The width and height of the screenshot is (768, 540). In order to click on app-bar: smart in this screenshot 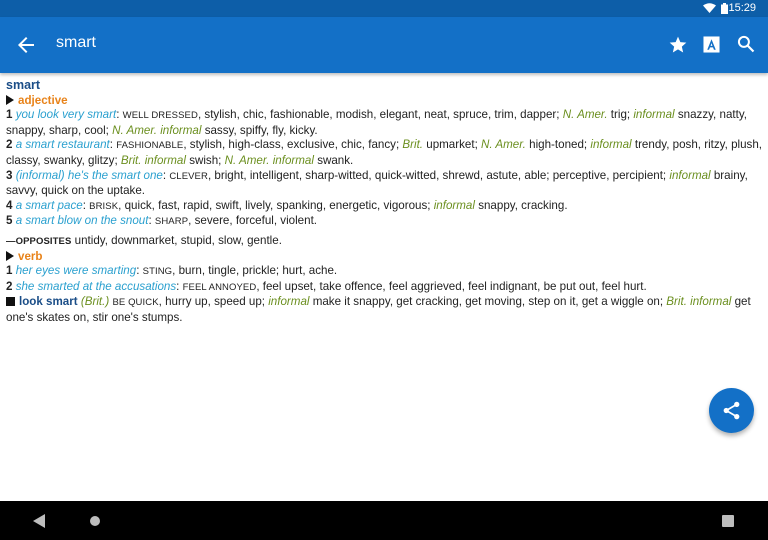, I will do `click(384, 45)`.